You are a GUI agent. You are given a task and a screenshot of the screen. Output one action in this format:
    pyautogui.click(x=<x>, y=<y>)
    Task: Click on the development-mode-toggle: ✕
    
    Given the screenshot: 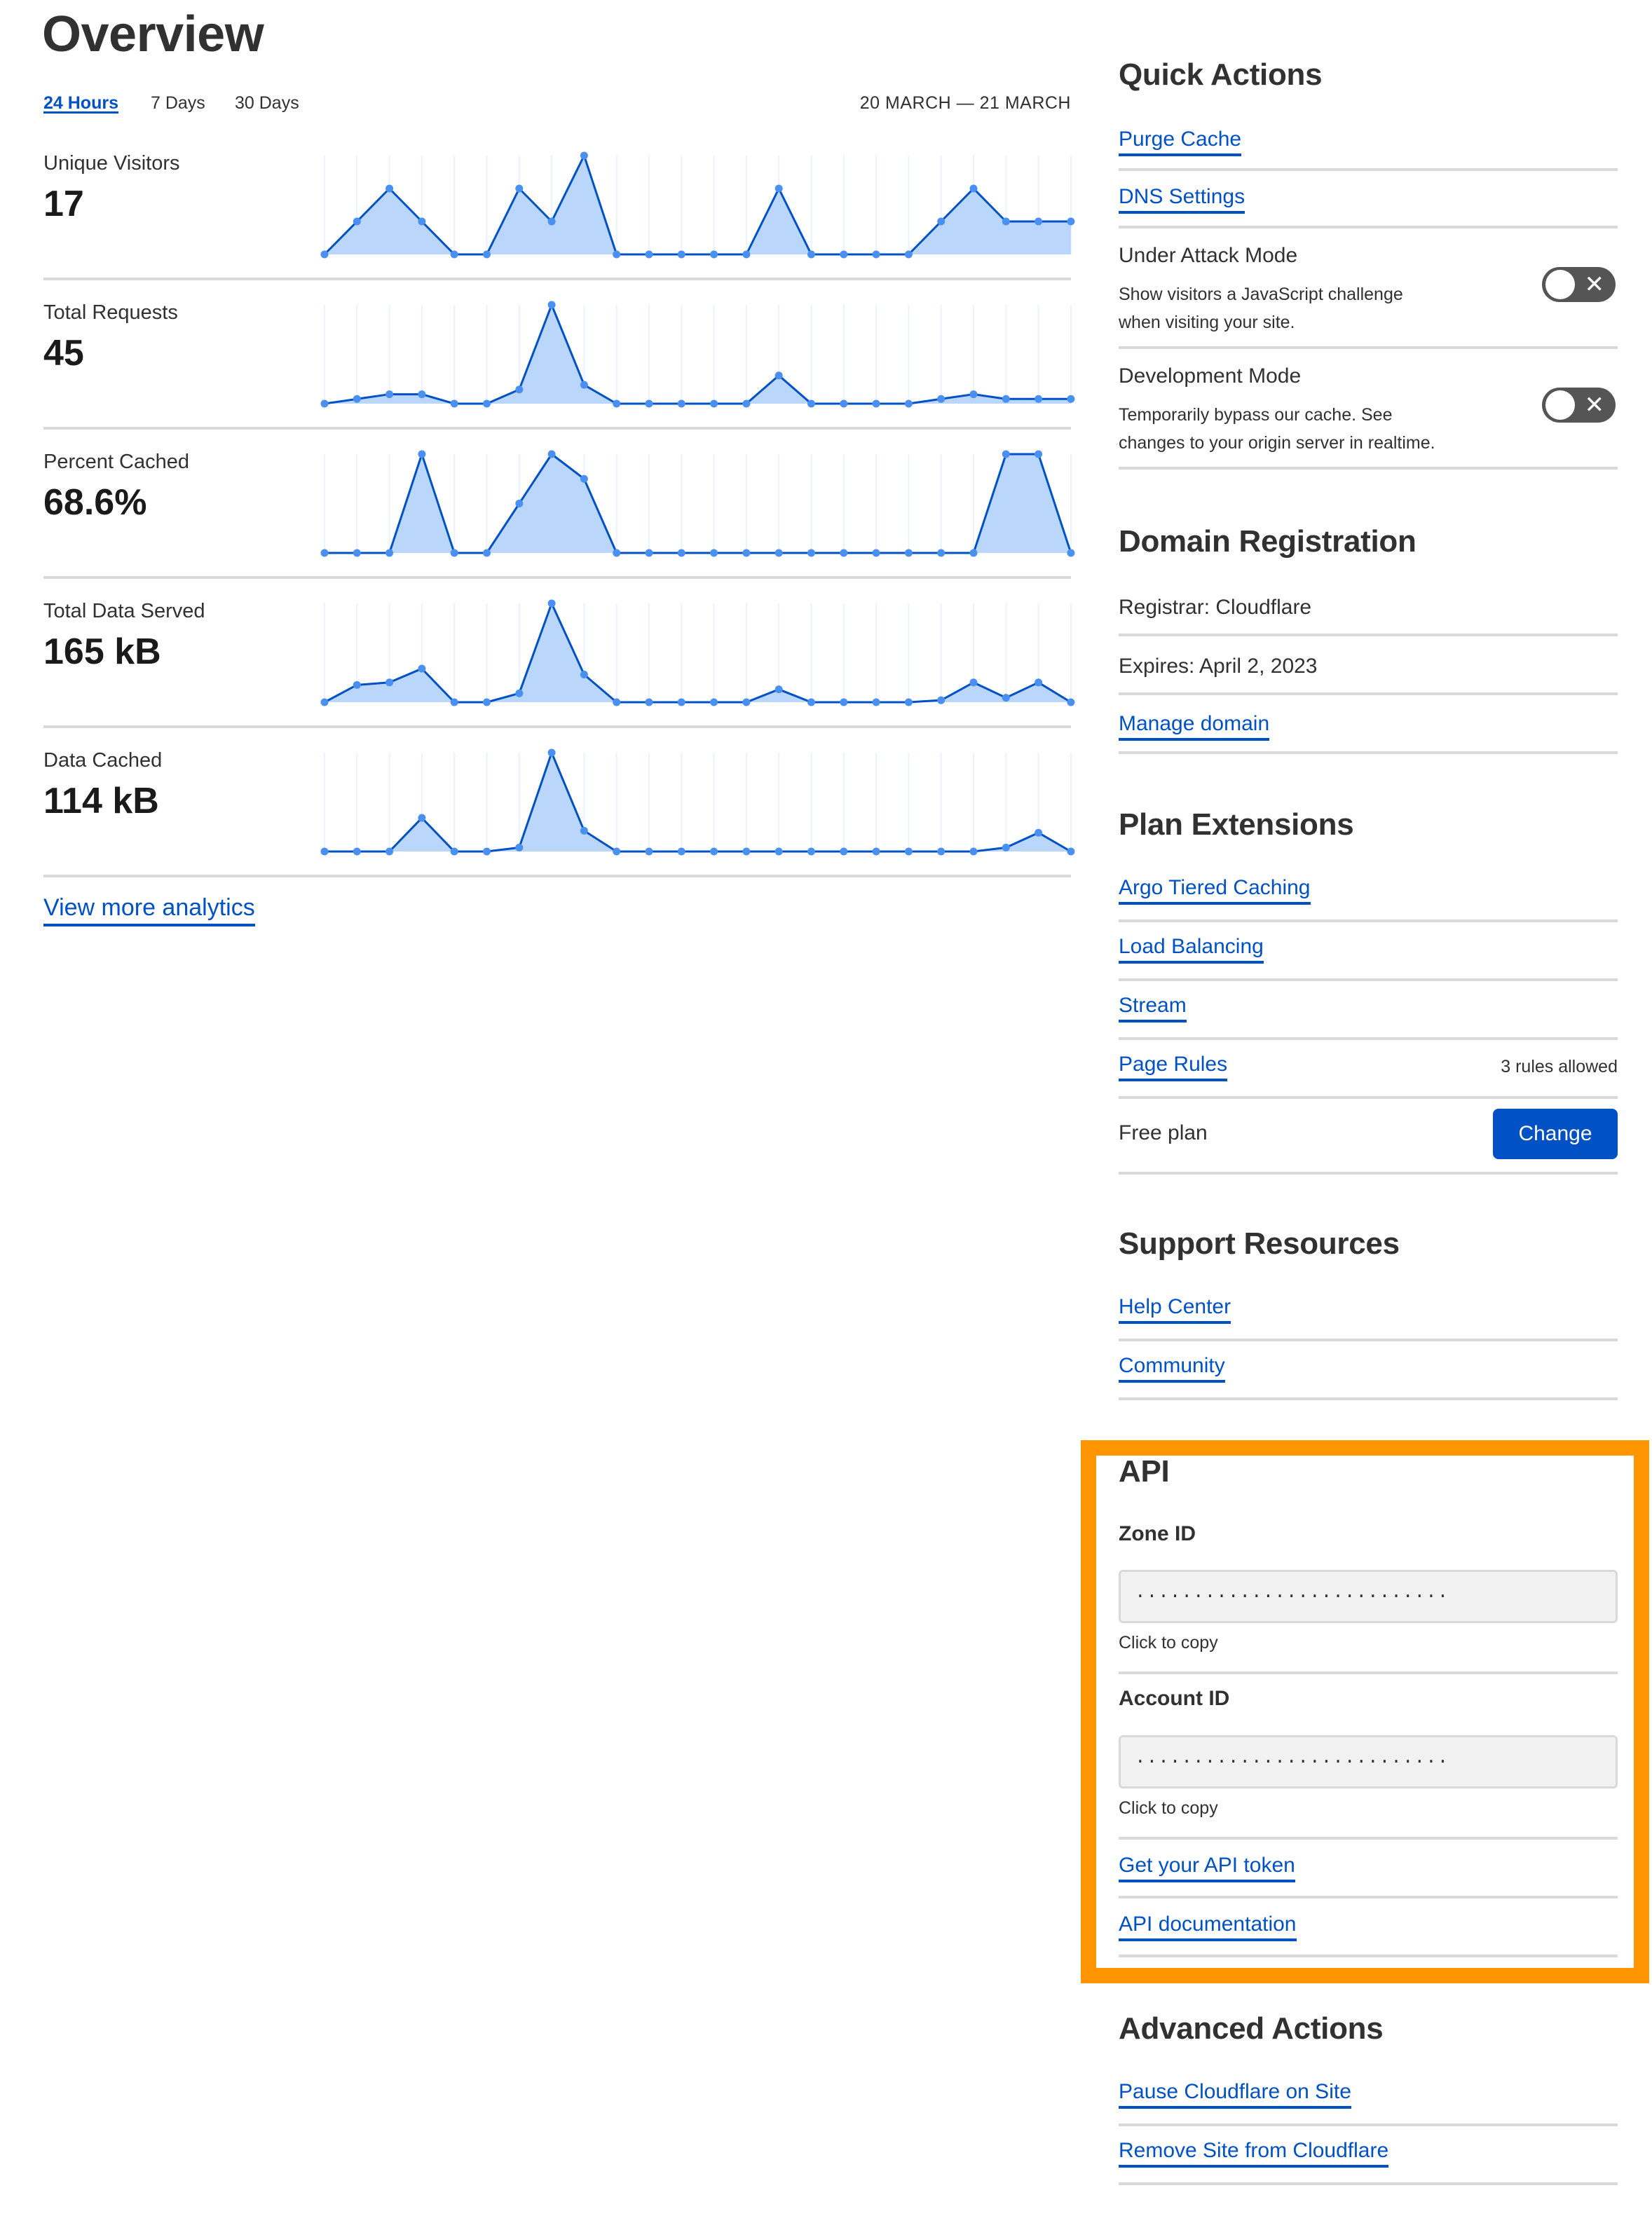 What is the action you would take?
    pyautogui.click(x=1579, y=405)
    